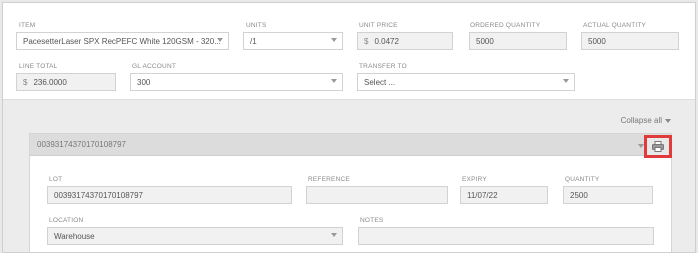  I want to click on reference-label: REFERENCE, so click(329, 179).